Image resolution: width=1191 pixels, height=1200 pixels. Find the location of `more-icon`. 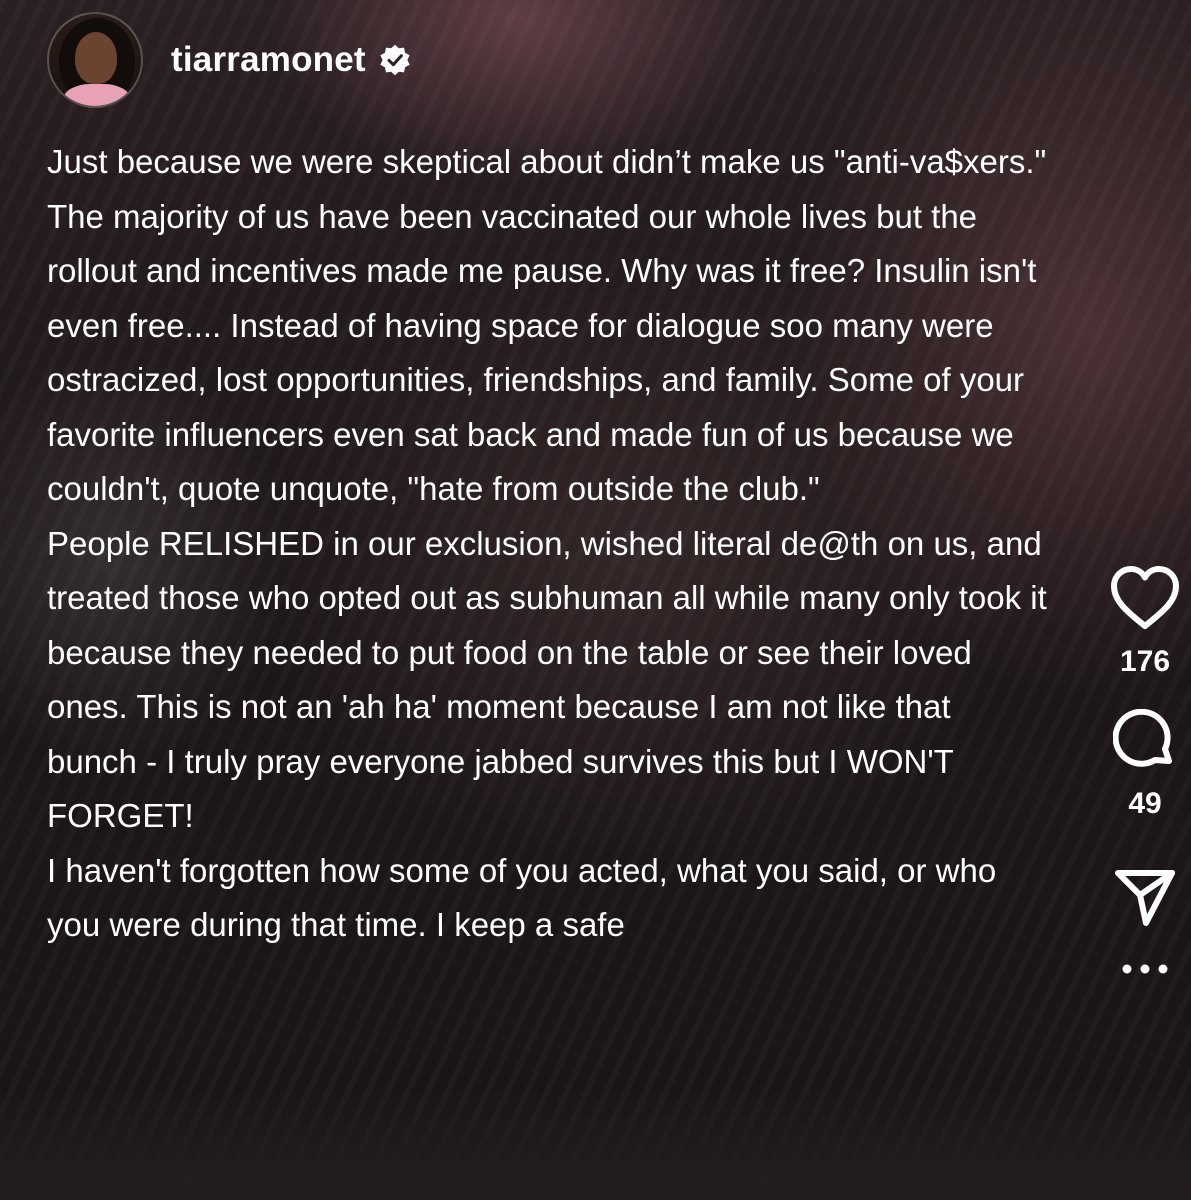

more-icon is located at coordinates (1145, 969).